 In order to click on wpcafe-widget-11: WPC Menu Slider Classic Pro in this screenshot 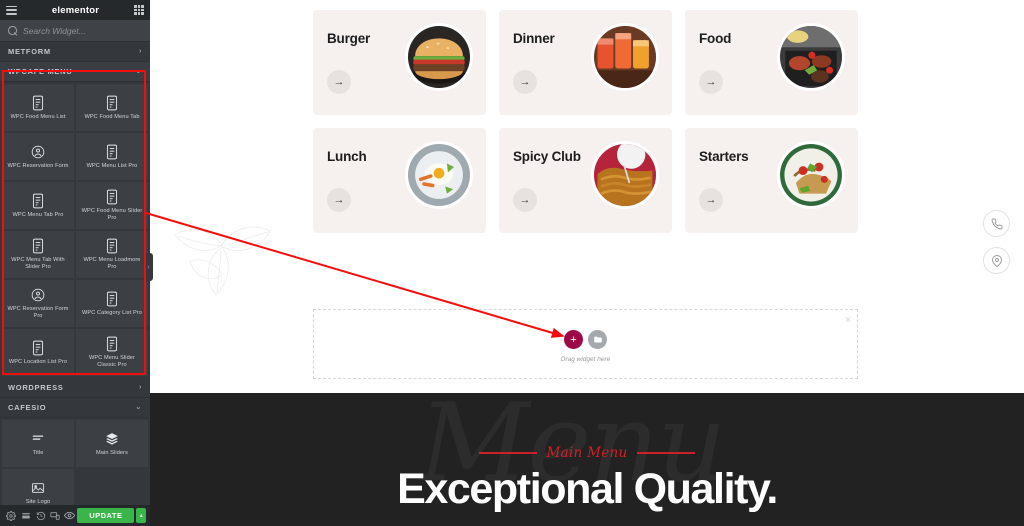, I will do `click(112, 352)`.